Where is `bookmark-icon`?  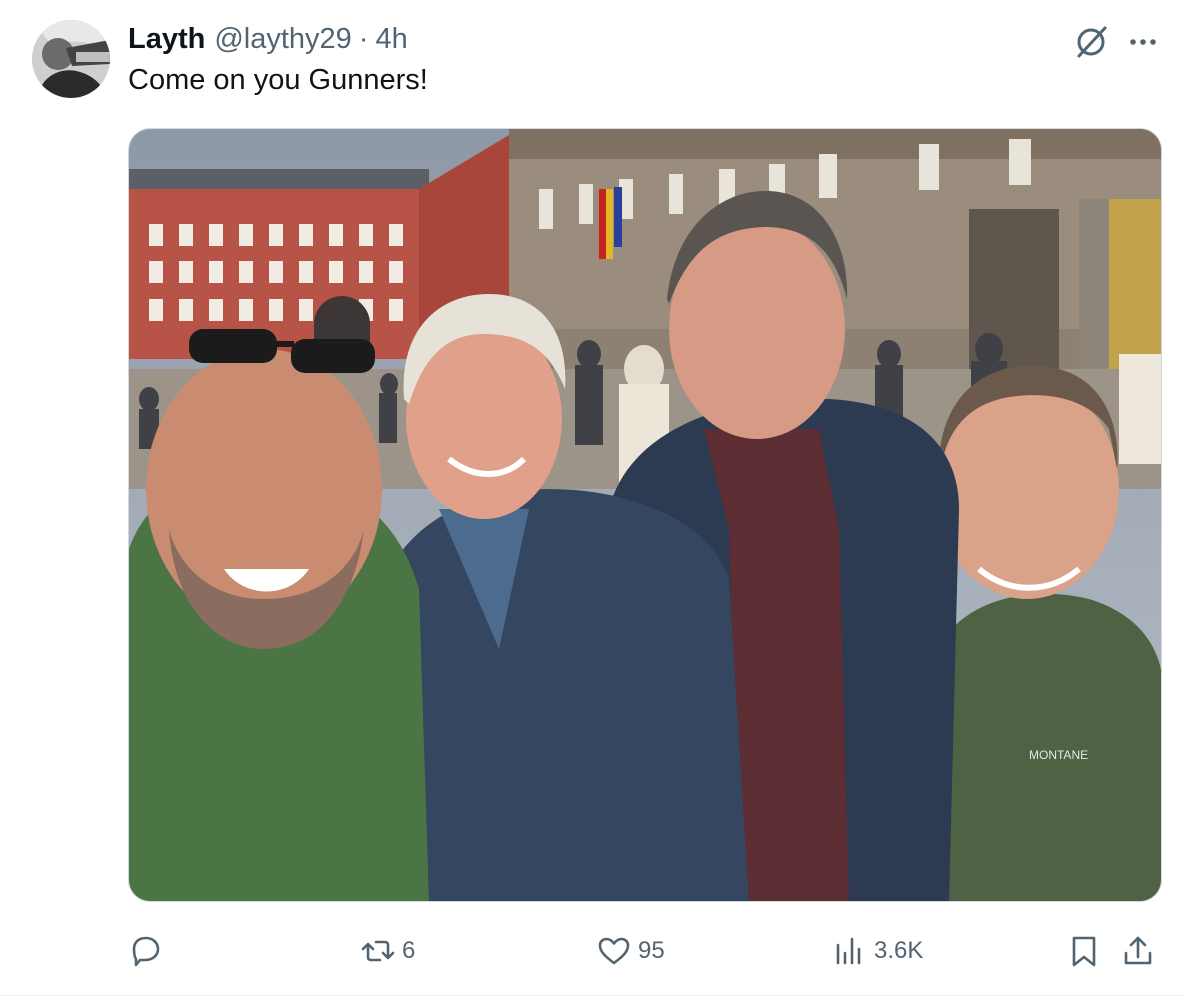 bookmark-icon is located at coordinates (1084, 951).